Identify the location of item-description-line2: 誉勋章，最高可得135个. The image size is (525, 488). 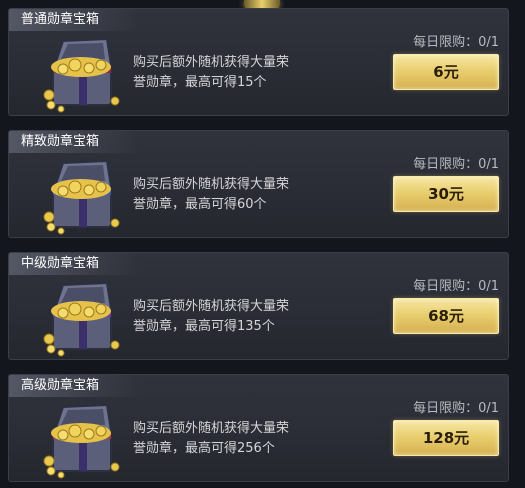
(204, 326).